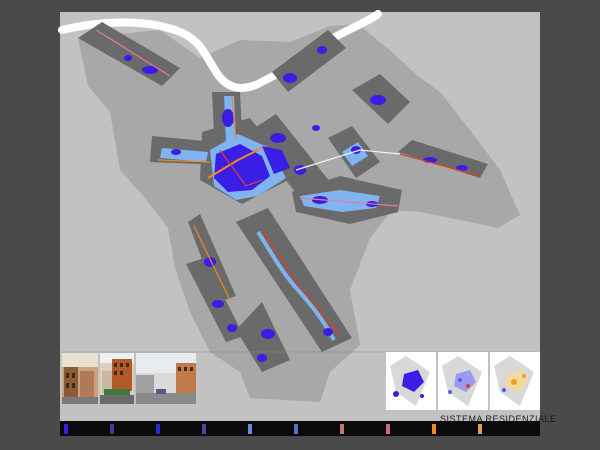  I want to click on street-photo-1-image, so click(80, 378).